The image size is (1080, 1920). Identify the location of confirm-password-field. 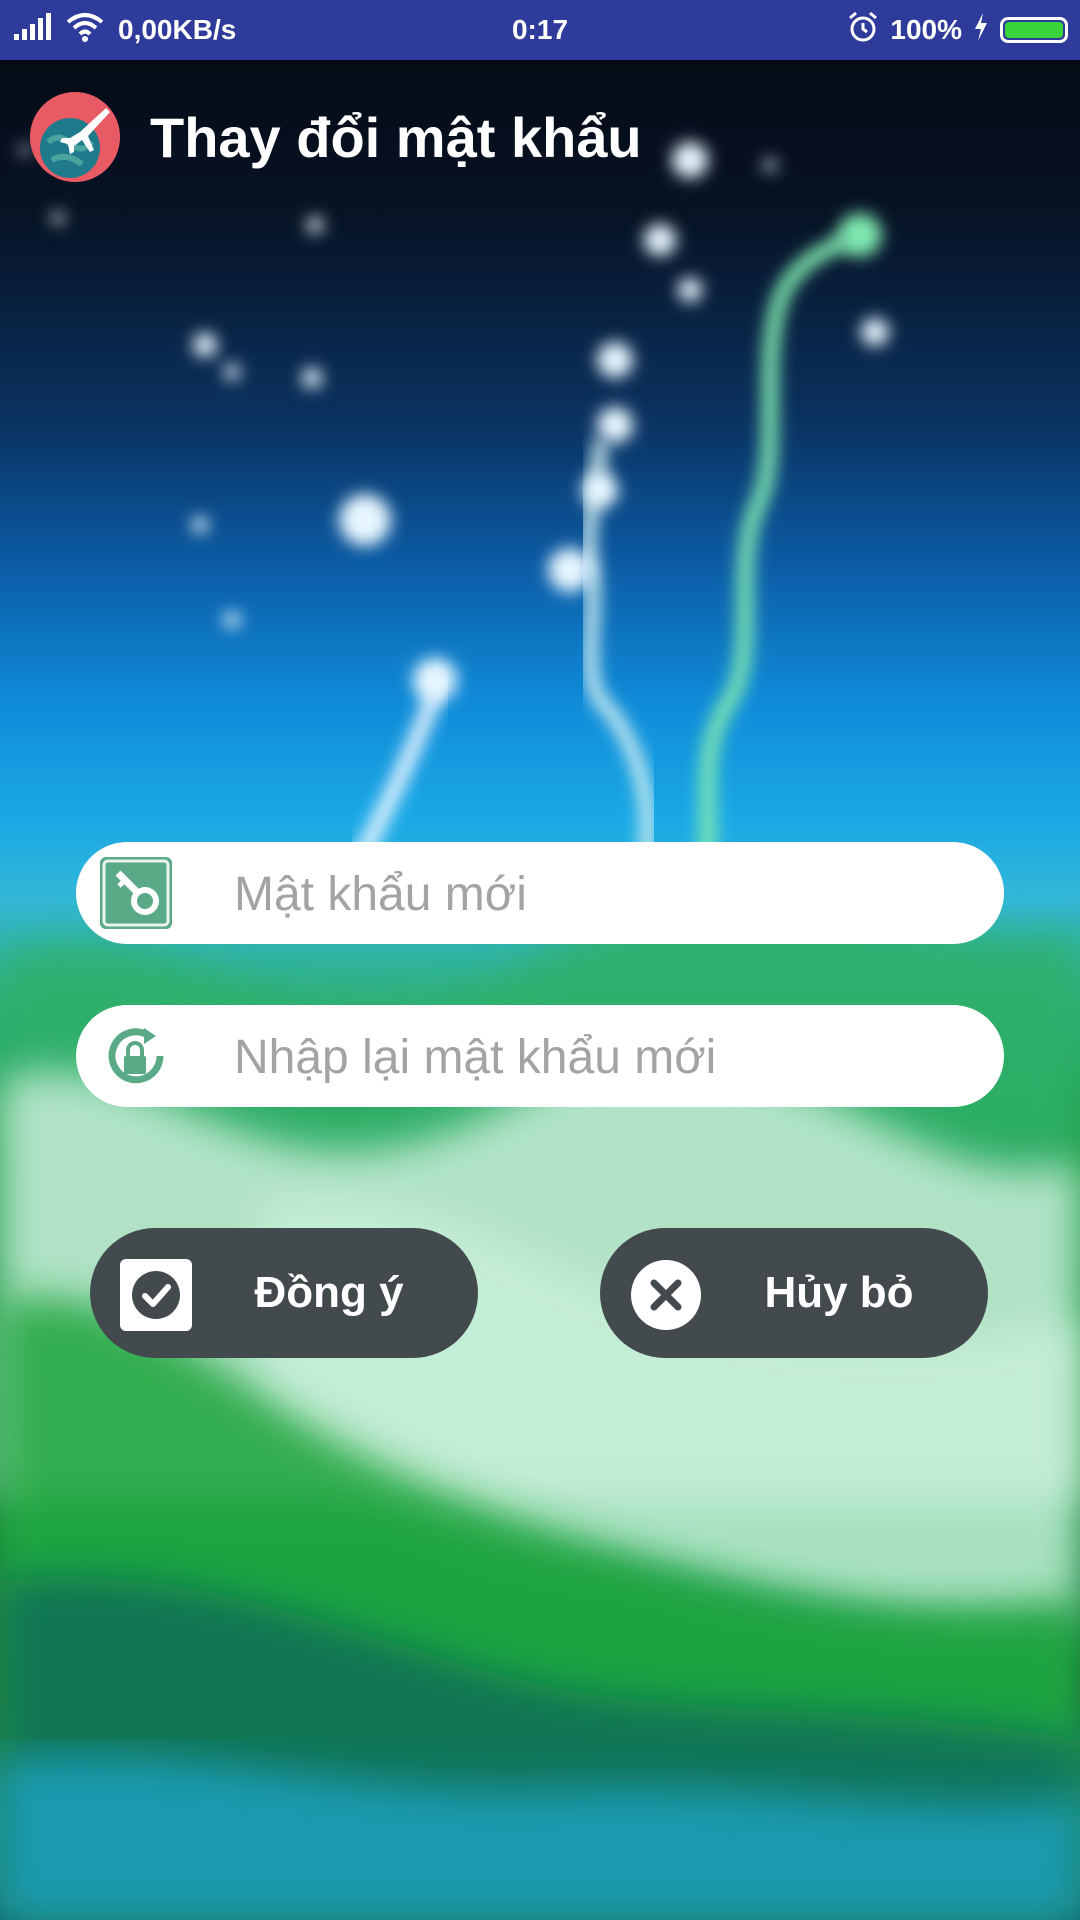
(540, 1057).